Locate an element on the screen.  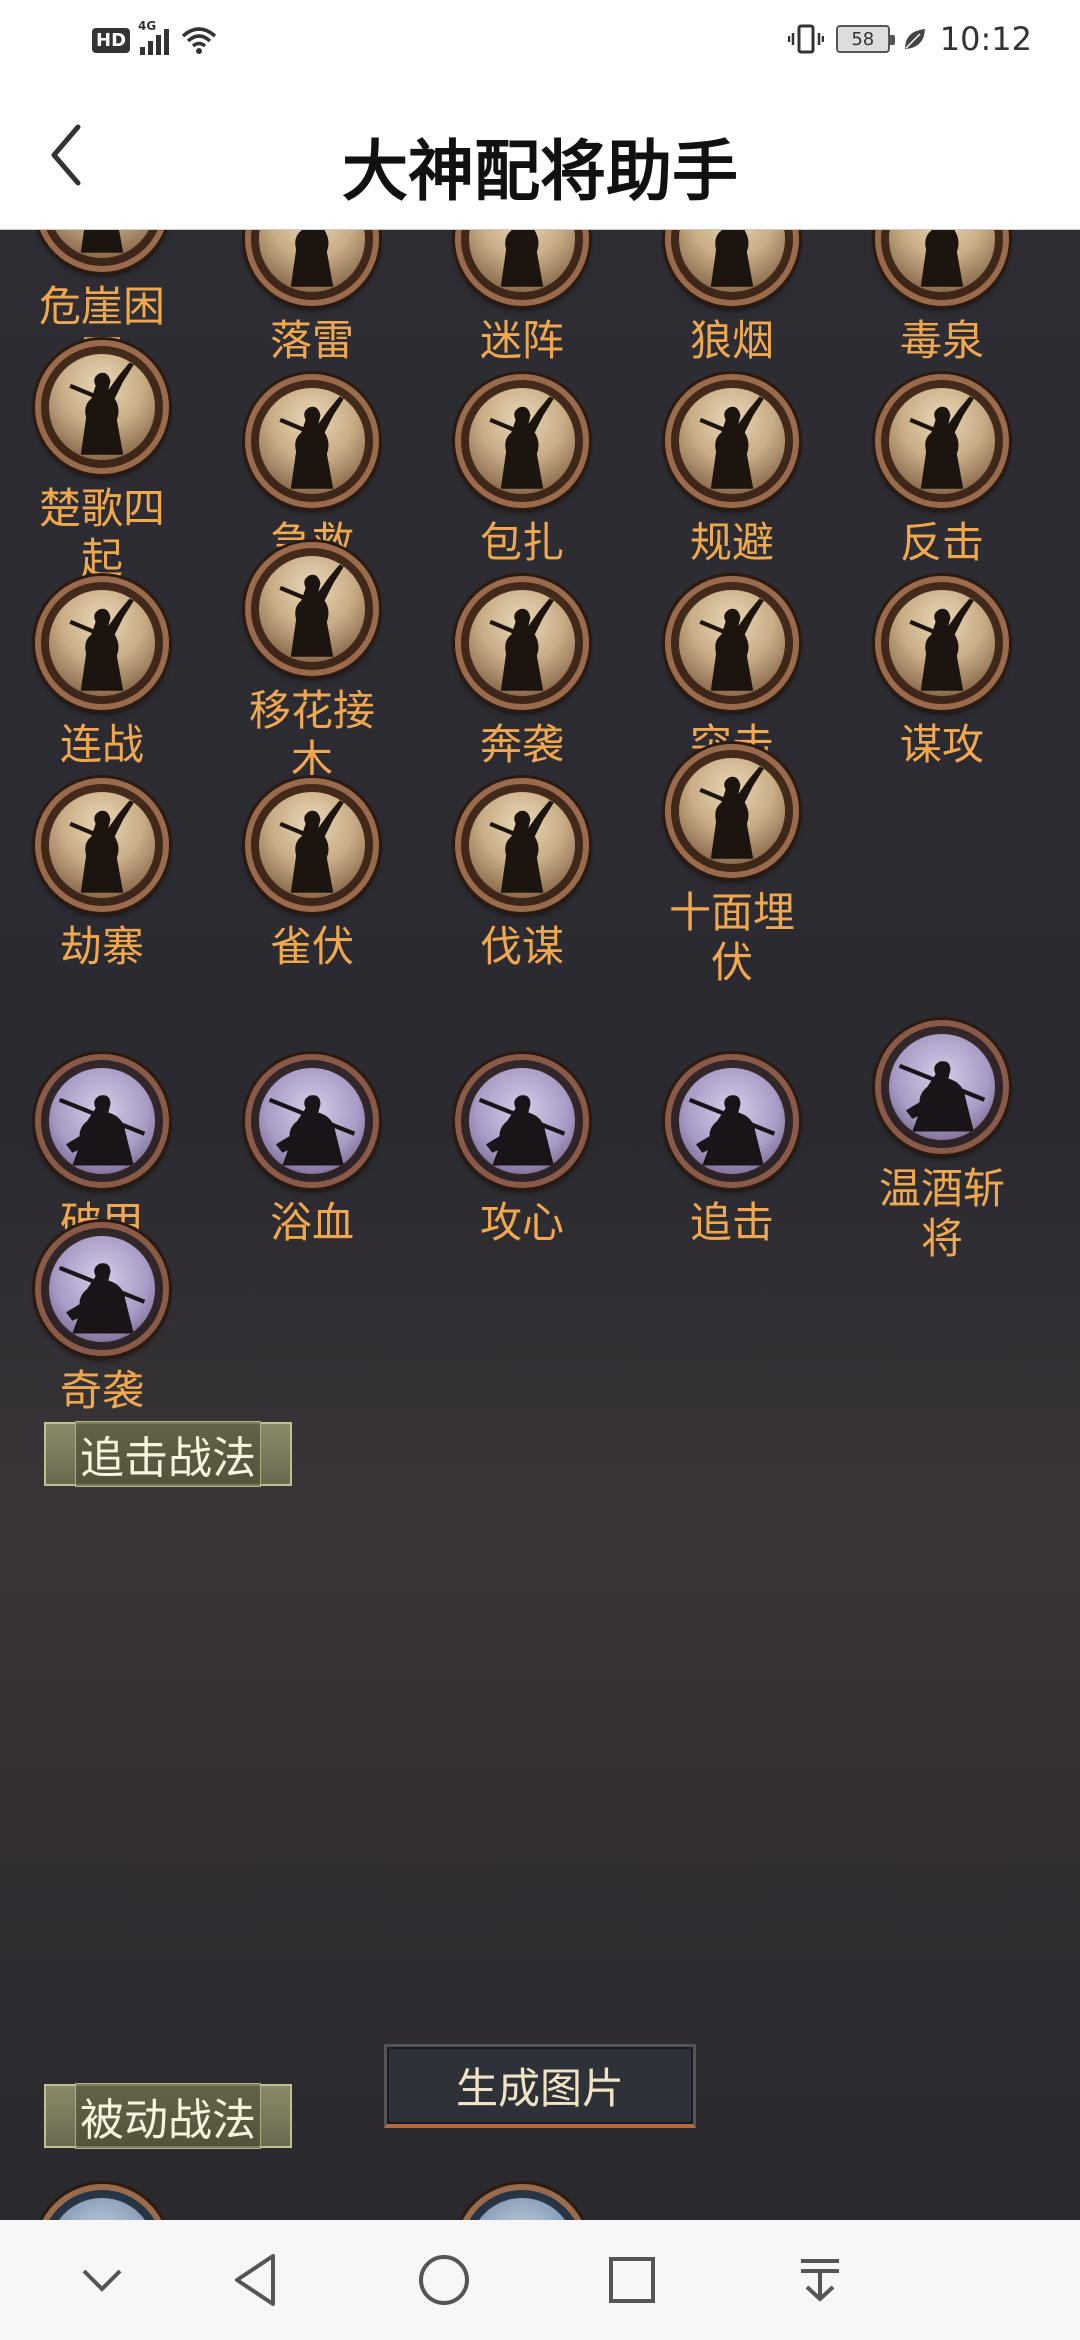
wifi-icon is located at coordinates (199, 40).